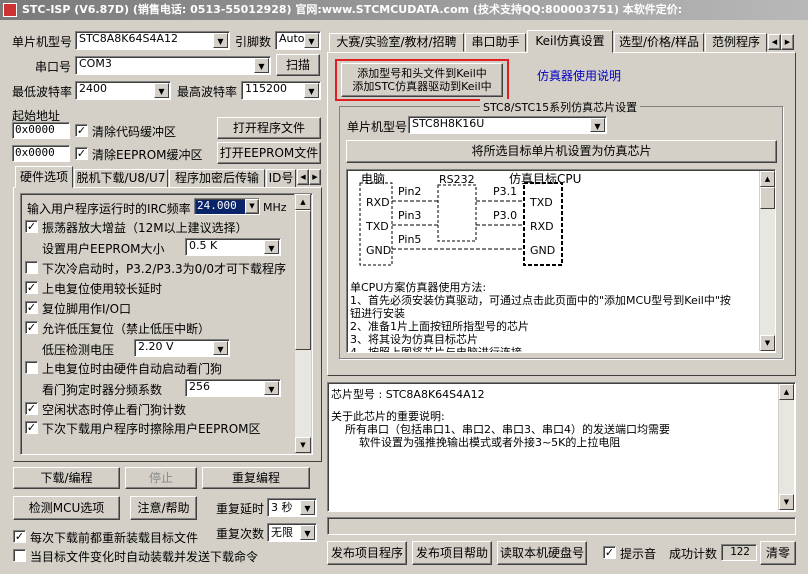 This screenshot has width=808, height=574. I want to click on erase-eeprom-checkbox: ✓, so click(31, 427).